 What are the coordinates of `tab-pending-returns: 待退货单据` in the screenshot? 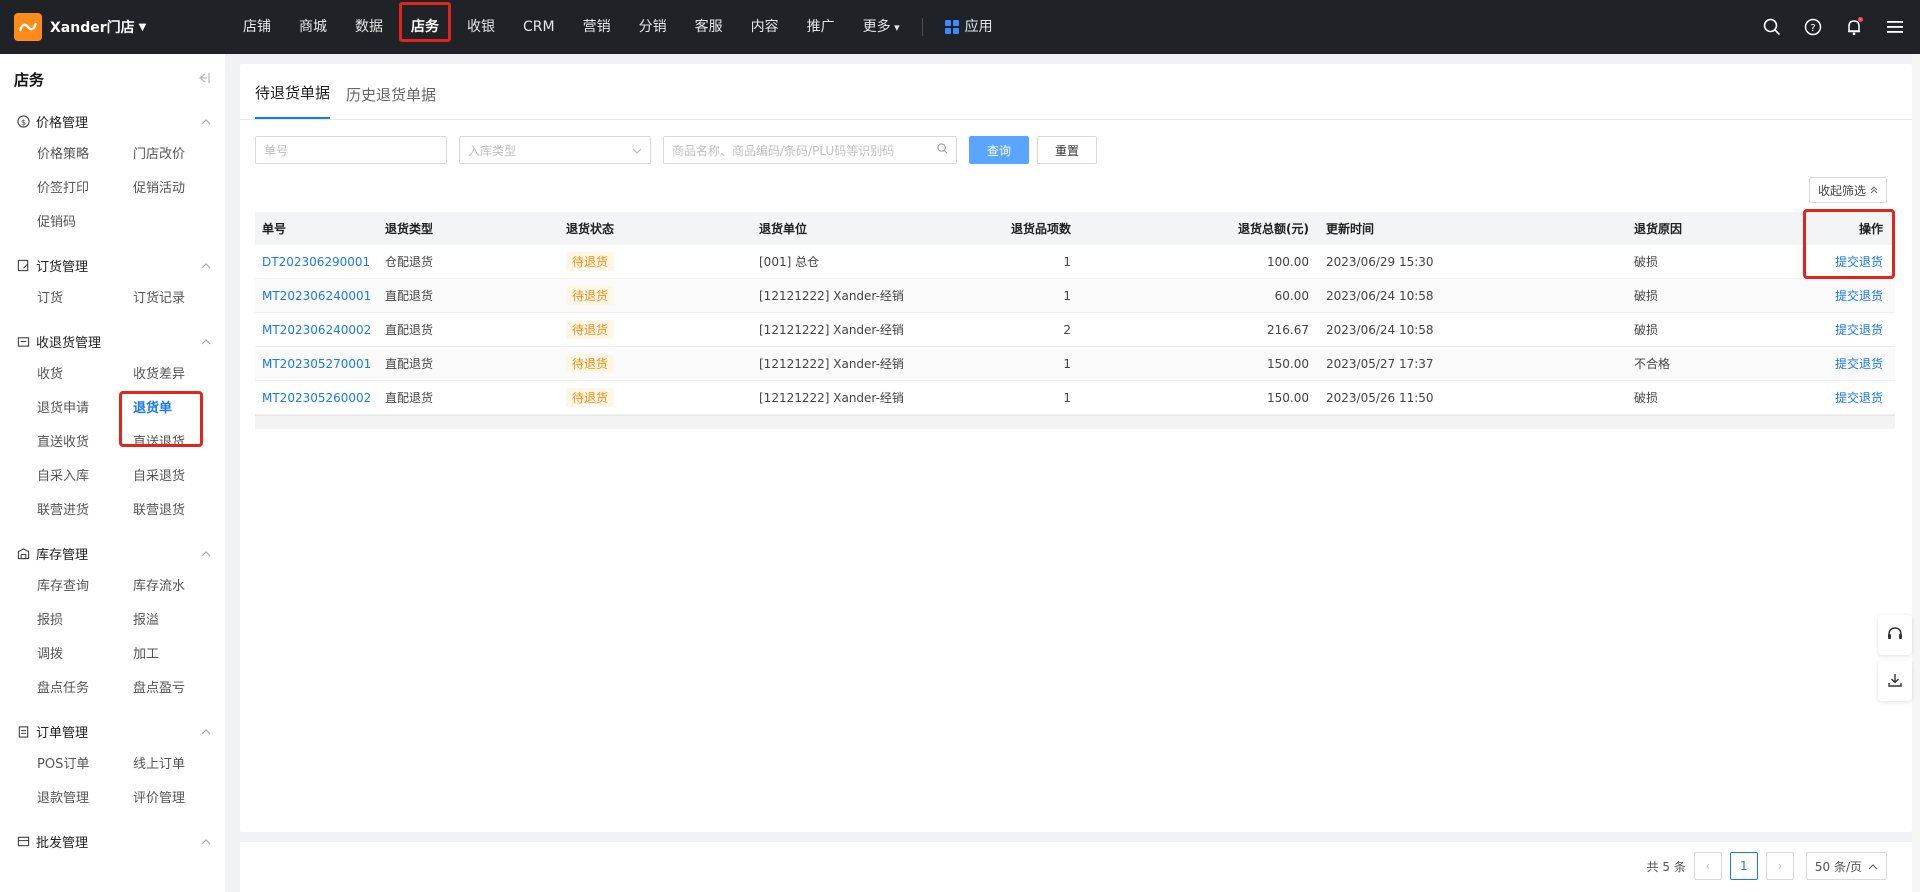 It's located at (293, 100).